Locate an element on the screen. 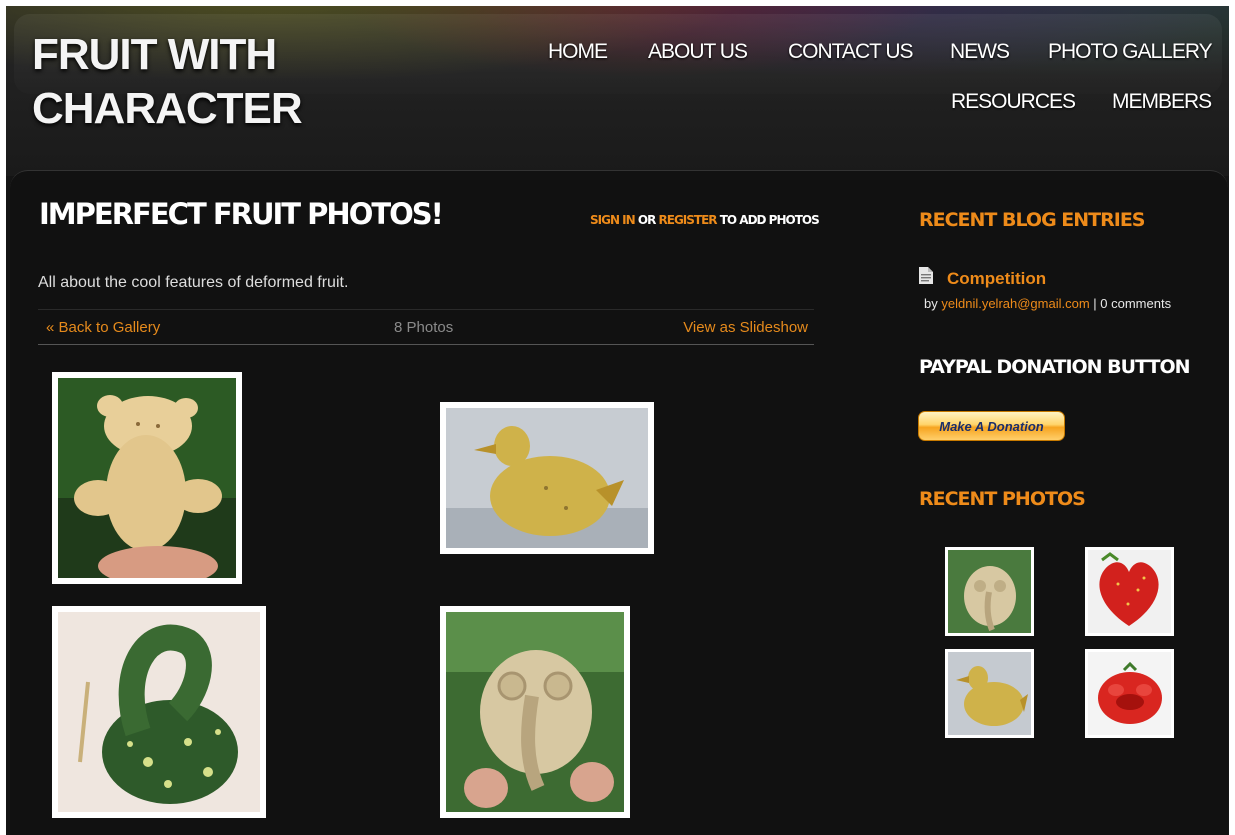  photo-thumbnail-duck-potato is located at coordinates (547, 478).